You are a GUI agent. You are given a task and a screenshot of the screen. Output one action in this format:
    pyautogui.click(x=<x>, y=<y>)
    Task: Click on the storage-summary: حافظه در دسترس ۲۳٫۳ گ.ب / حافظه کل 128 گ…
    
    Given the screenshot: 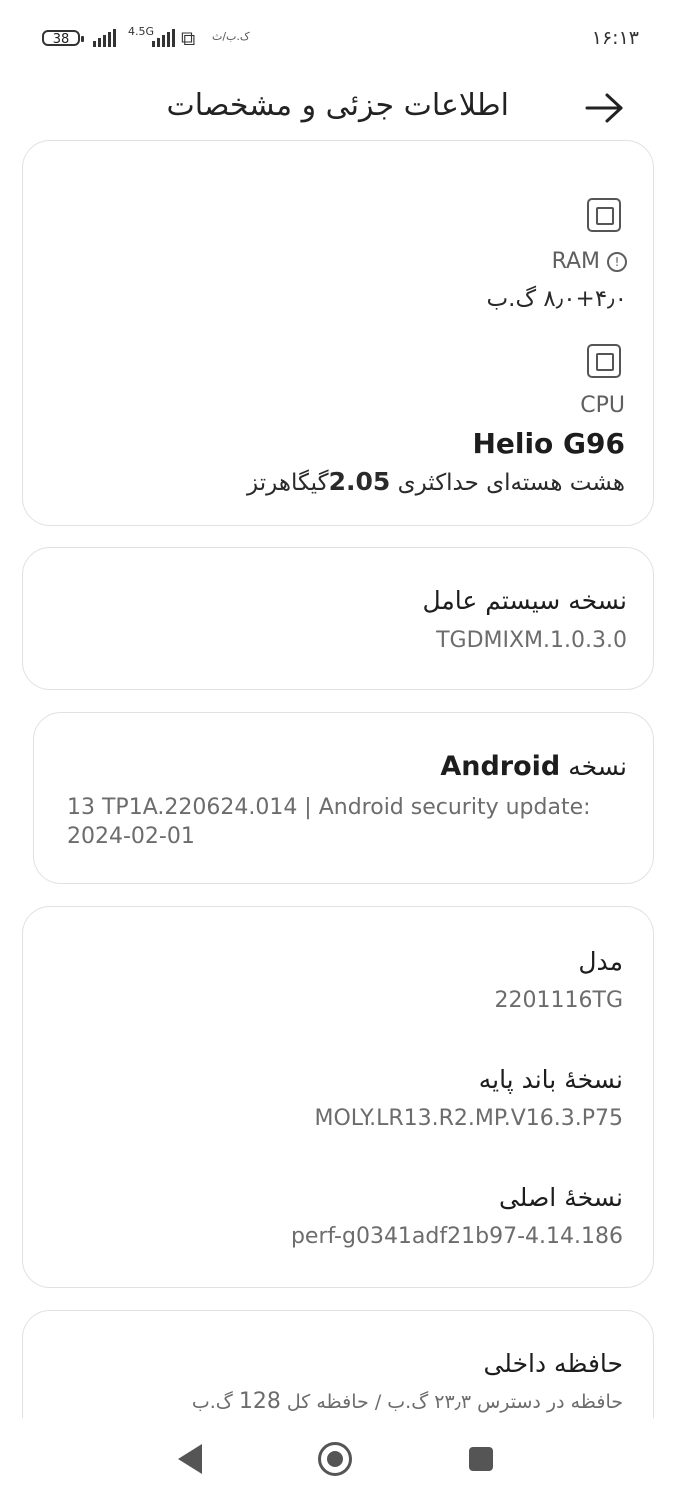 What is the action you would take?
    pyautogui.click(x=407, y=1401)
    